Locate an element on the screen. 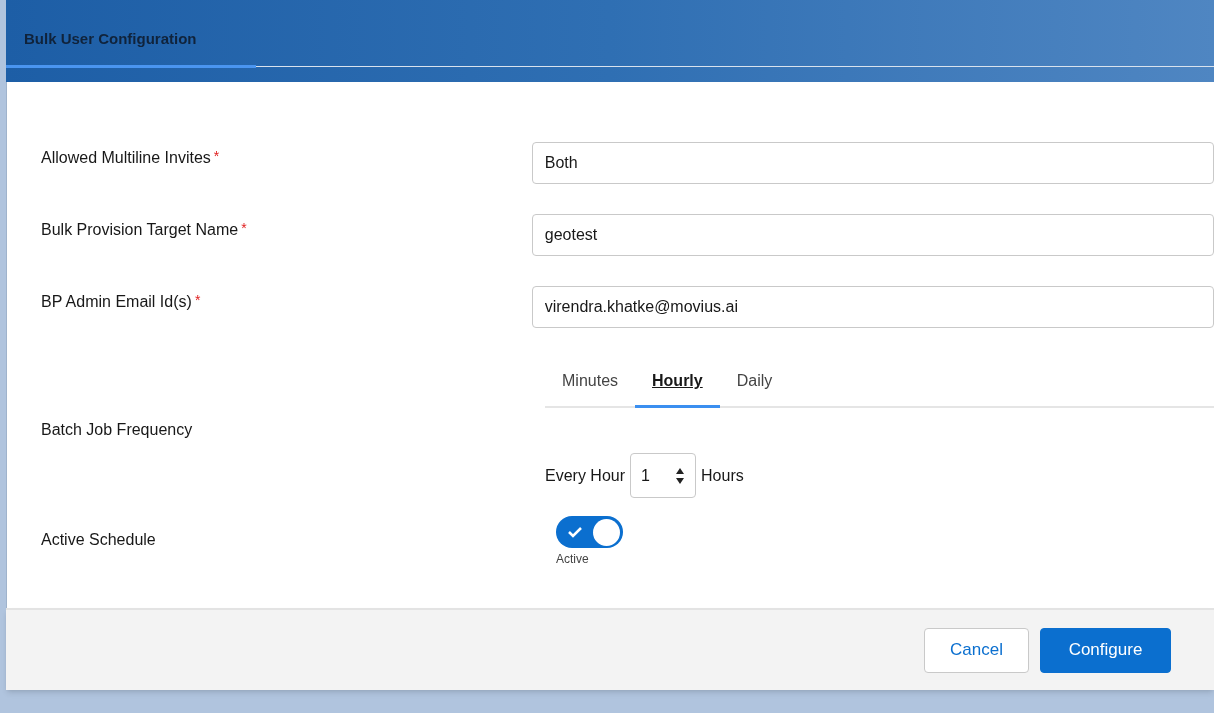 Image resolution: width=1214 pixels, height=713 pixels. frequency-tab: Minutes is located at coordinates (590, 388).